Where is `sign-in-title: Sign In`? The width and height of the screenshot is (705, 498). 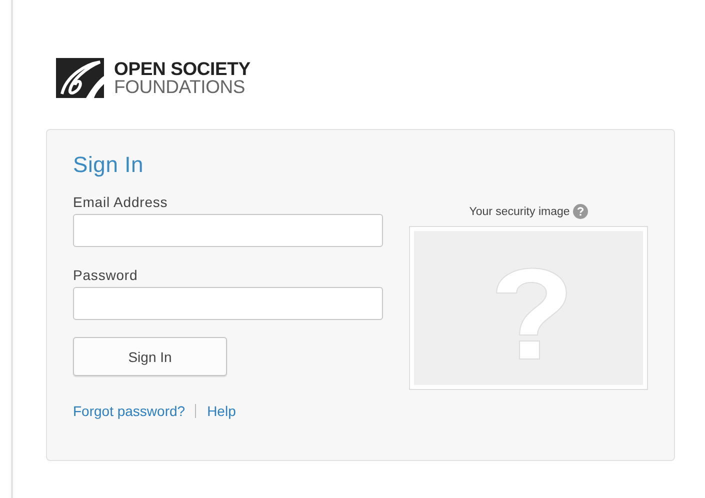 sign-in-title: Sign In is located at coordinates (109, 165).